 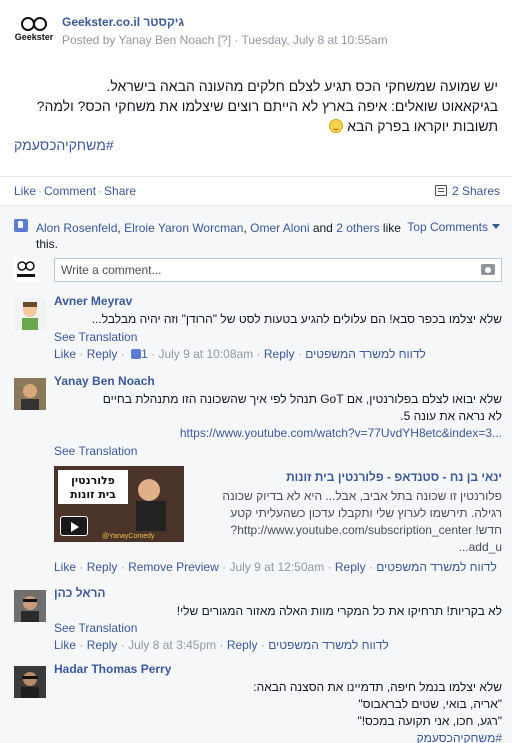 What do you see at coordinates (357, 228) in the screenshot?
I see `likers-others-link: 2 others` at bounding box center [357, 228].